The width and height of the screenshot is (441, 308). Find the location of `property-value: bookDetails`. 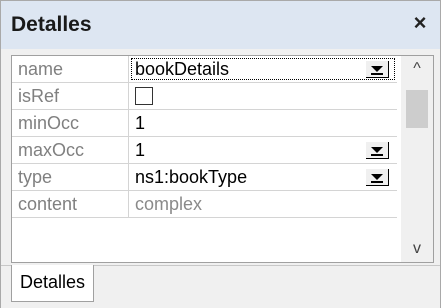

property-value: bookDetails is located at coordinates (182, 69).